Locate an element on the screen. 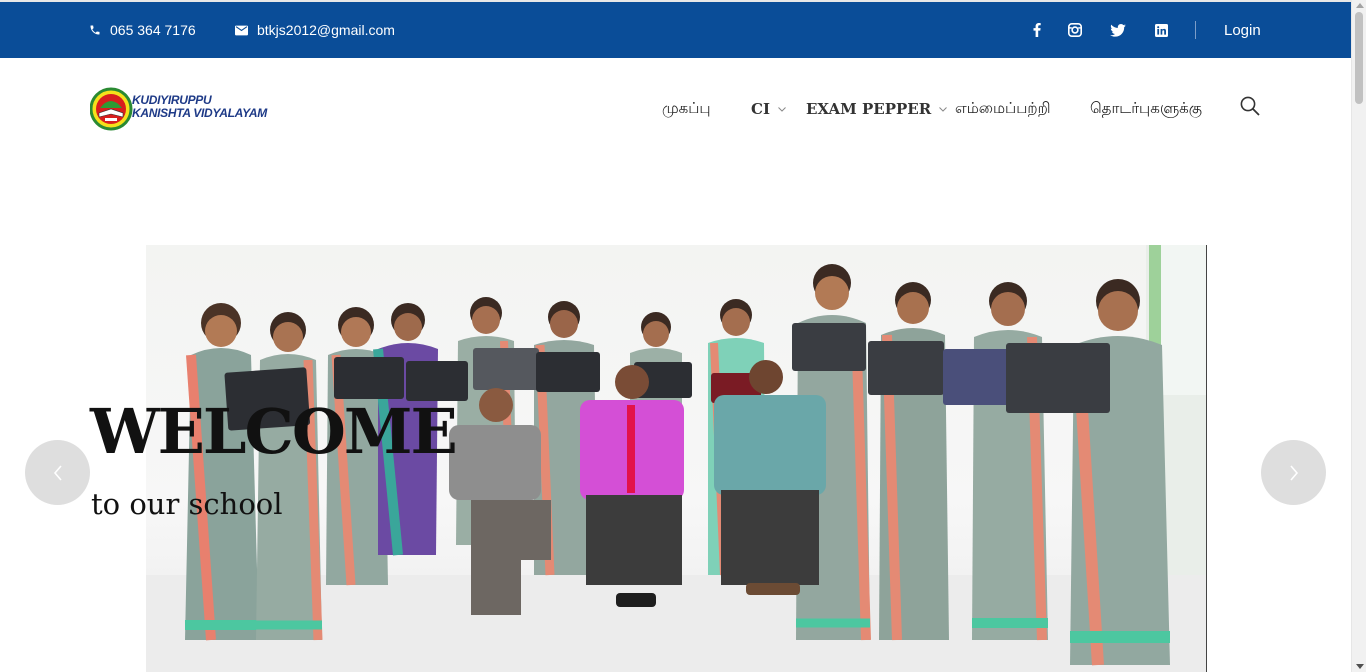 This screenshot has width=1366, height=672. nav-item-home-label: முகப்பு is located at coordinates (686, 108).